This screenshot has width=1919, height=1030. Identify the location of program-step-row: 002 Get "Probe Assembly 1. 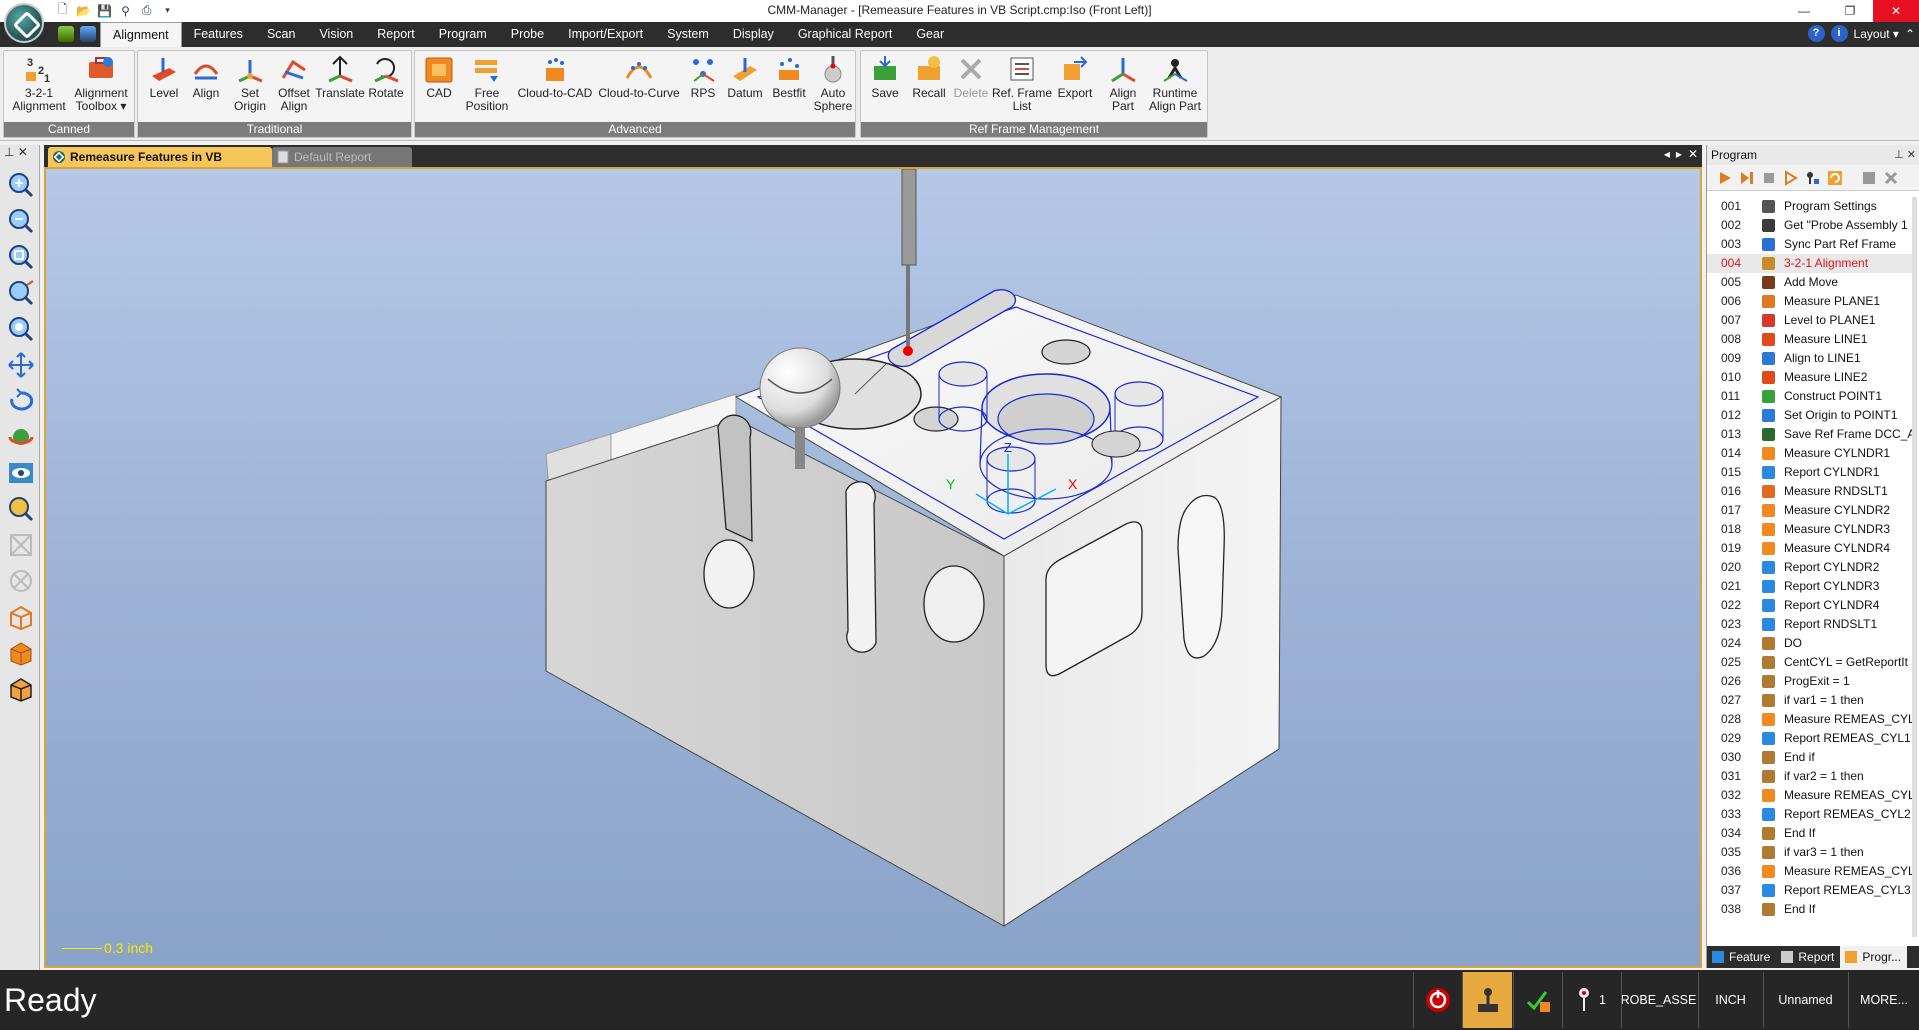
(1809, 225).